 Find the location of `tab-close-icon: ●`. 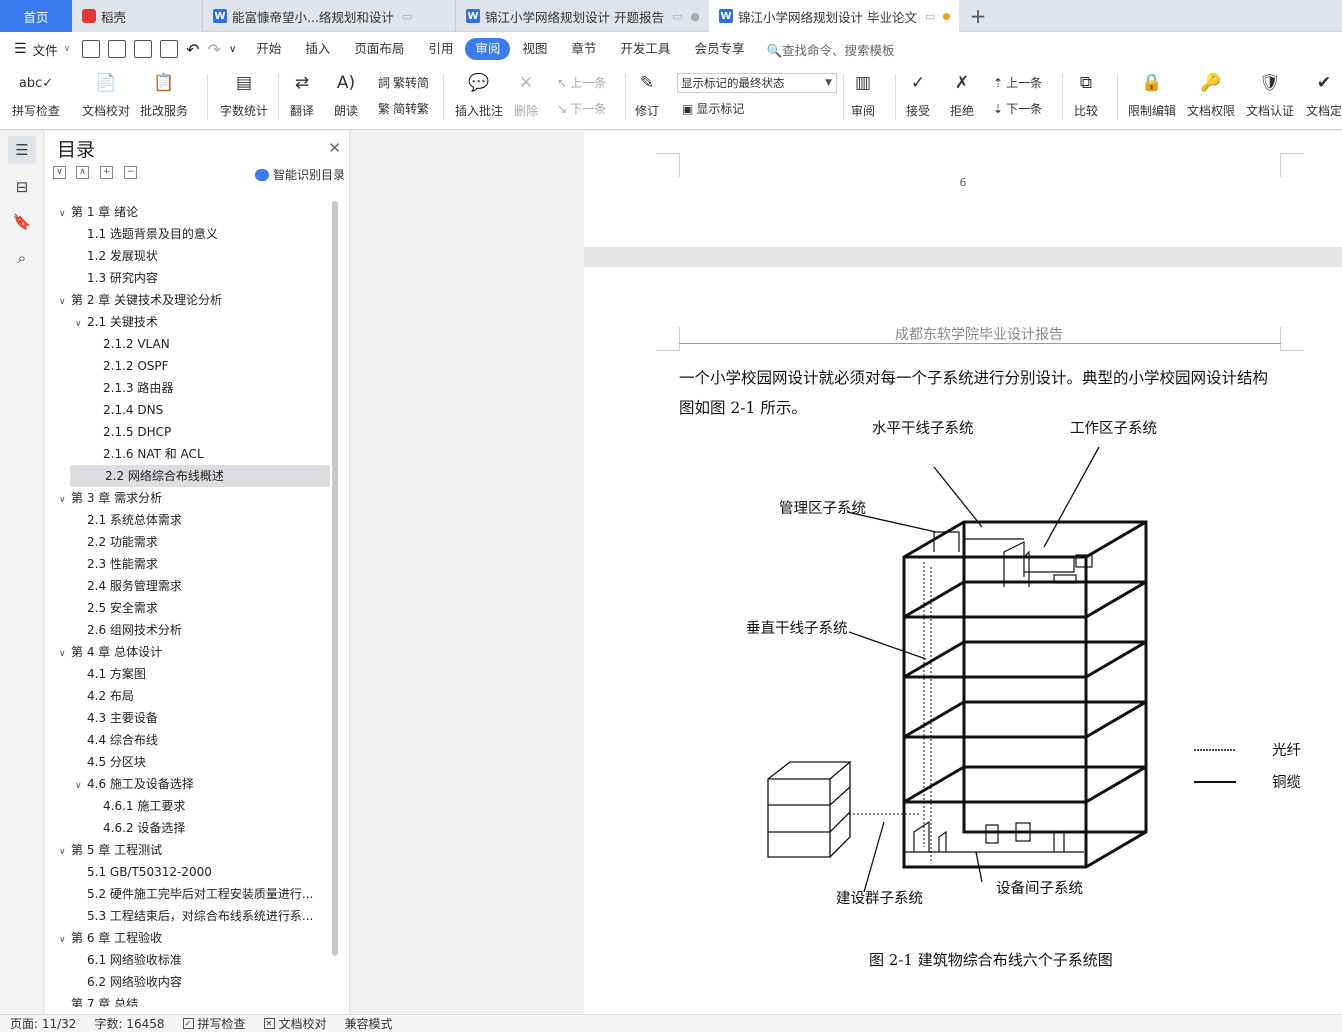

tab-close-icon: ● is located at coordinates (695, 16).